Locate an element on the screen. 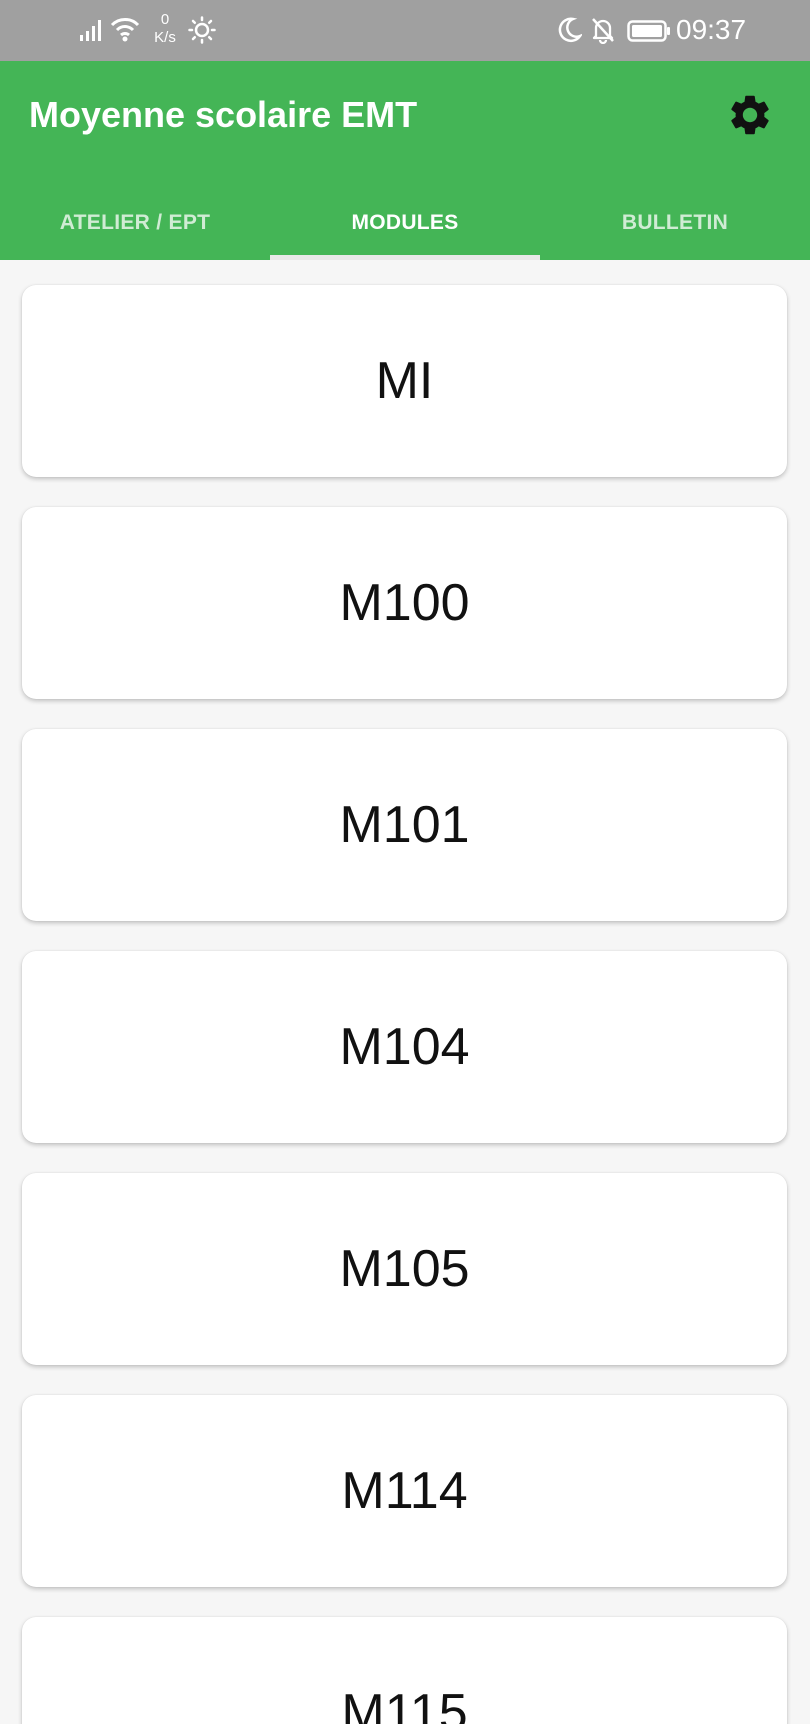  module-card-m114: M114 is located at coordinates (404, 1491).